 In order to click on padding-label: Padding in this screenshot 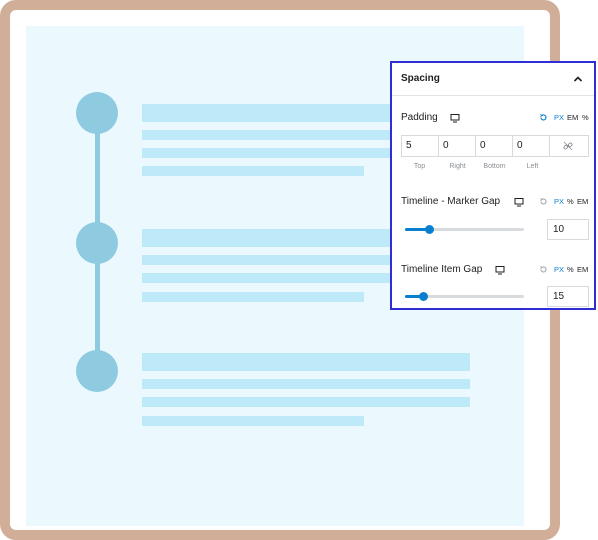, I will do `click(419, 117)`.